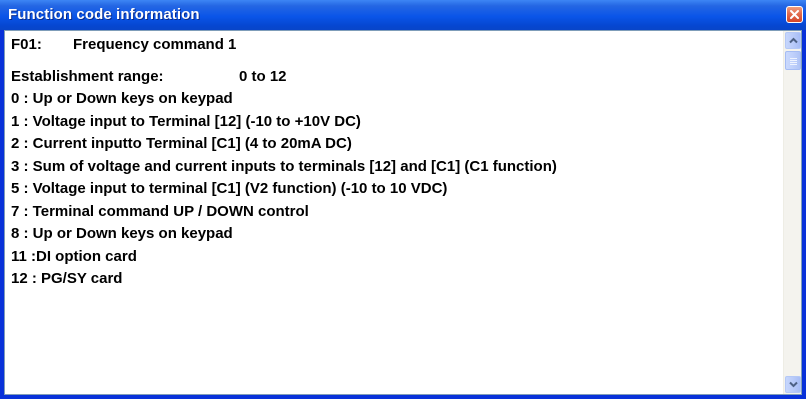 Image resolution: width=806 pixels, height=399 pixels. I want to click on function-code-heading: F01: Frequency command 1, so click(391, 45).